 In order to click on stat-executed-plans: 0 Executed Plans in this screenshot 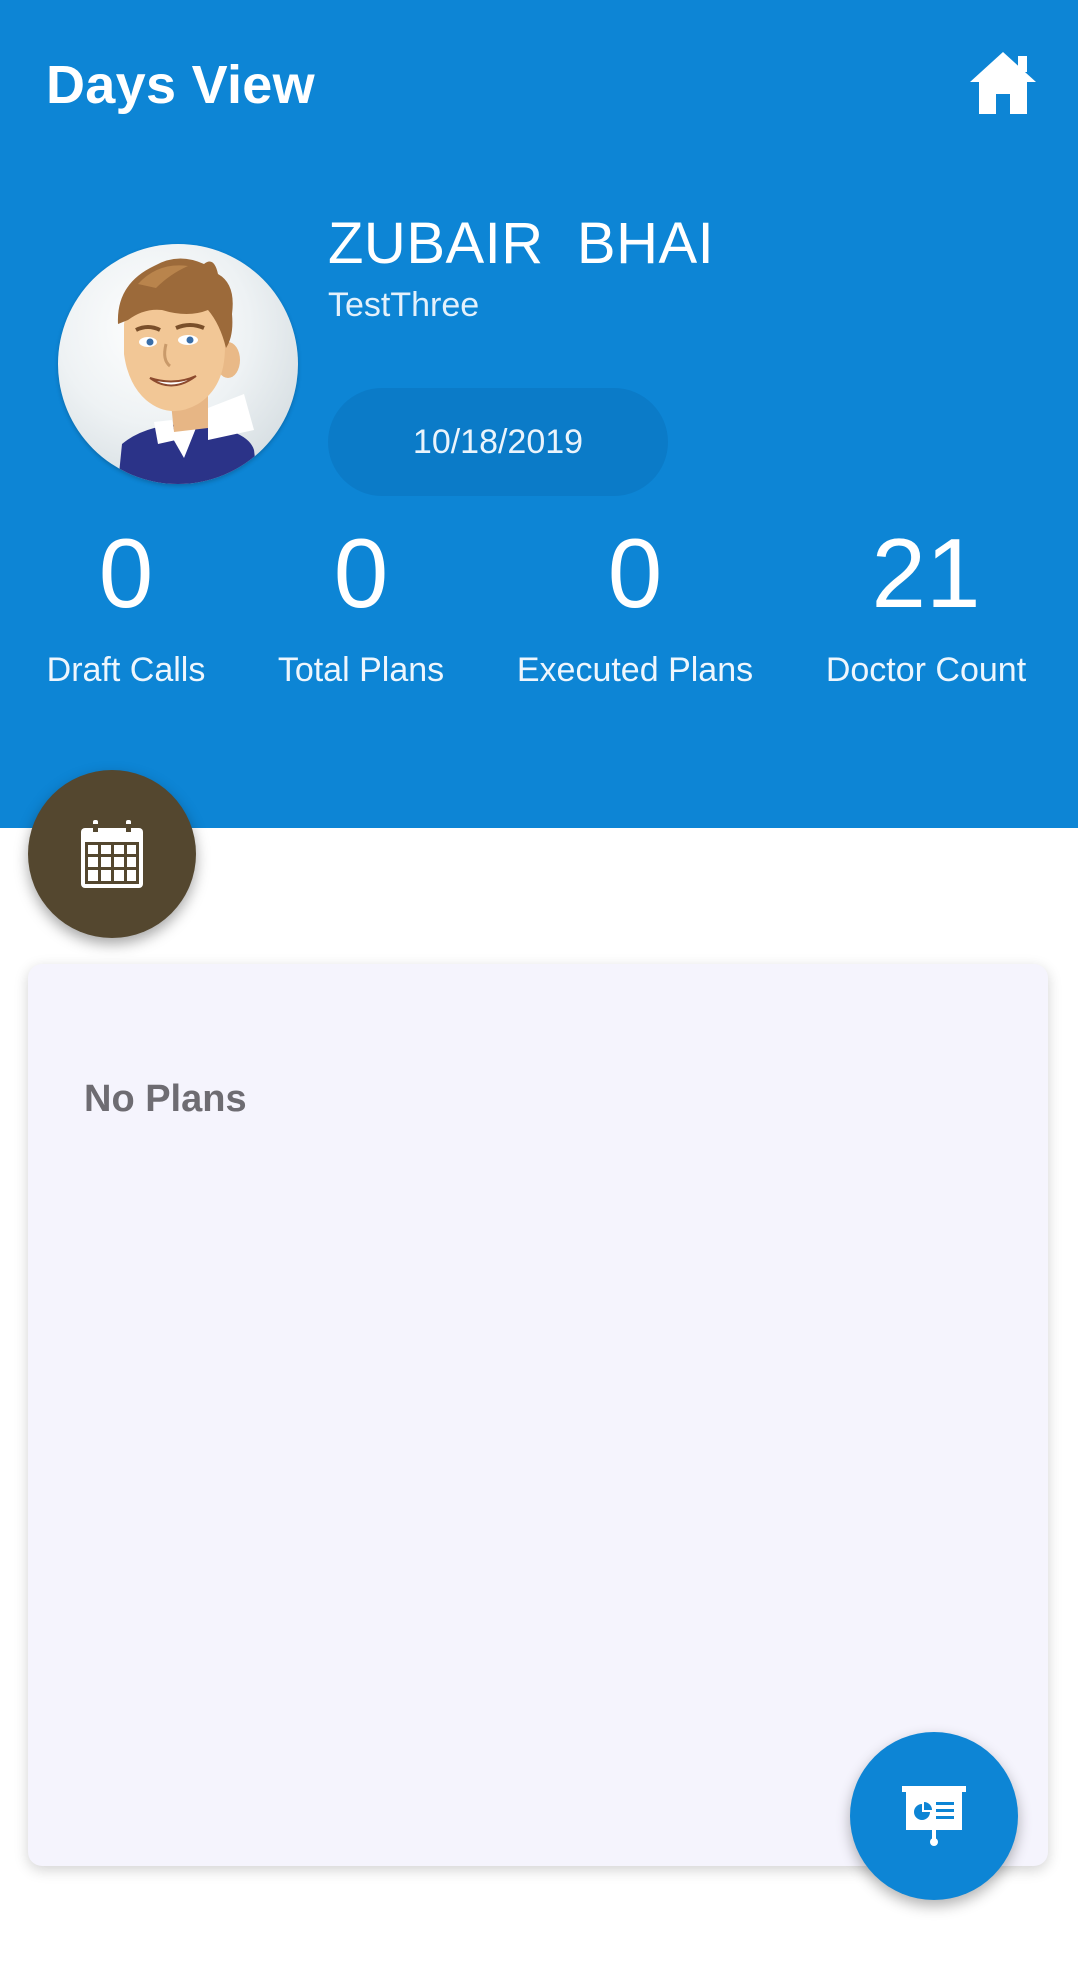, I will do `click(635, 604)`.